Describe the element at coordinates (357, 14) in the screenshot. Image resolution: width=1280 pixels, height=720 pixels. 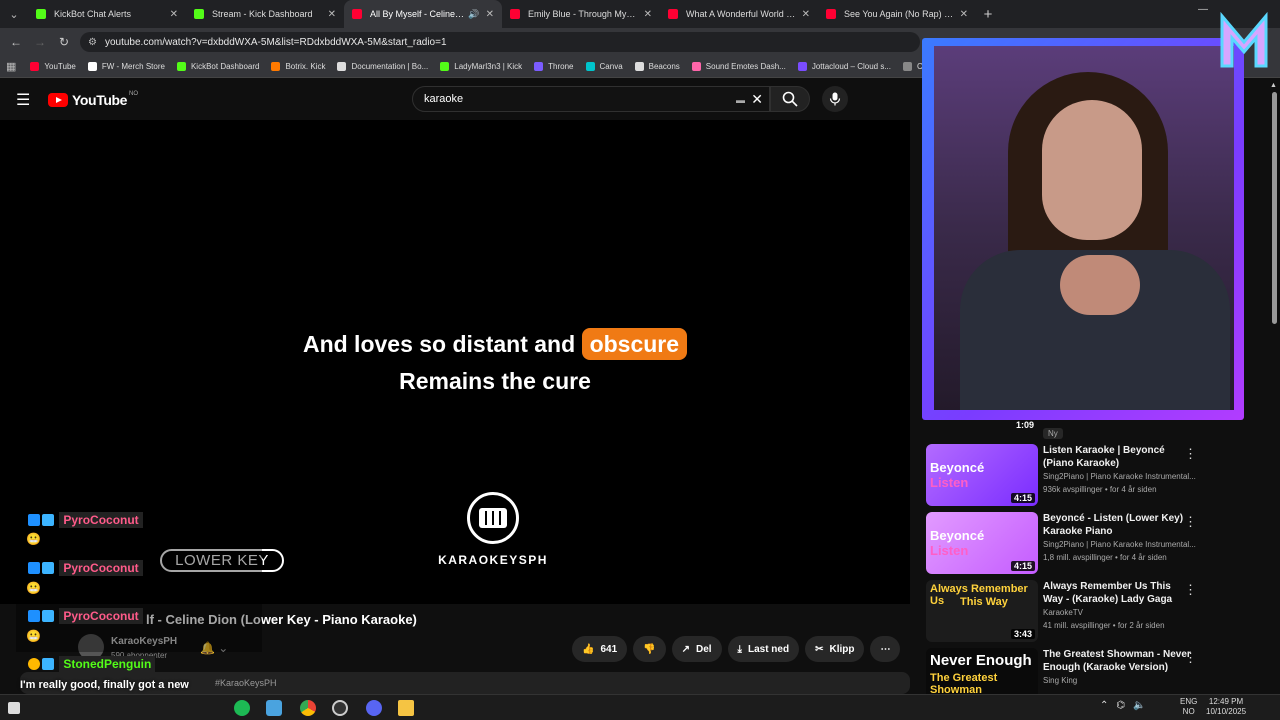
I see `youtube-favicon-icon` at that location.